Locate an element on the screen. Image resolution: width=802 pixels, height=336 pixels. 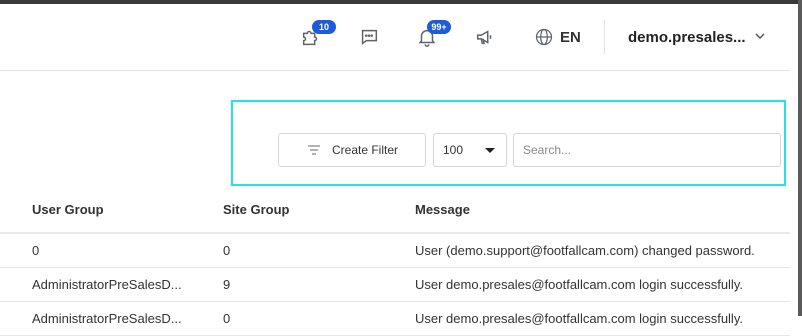
search-input is located at coordinates (647, 150).